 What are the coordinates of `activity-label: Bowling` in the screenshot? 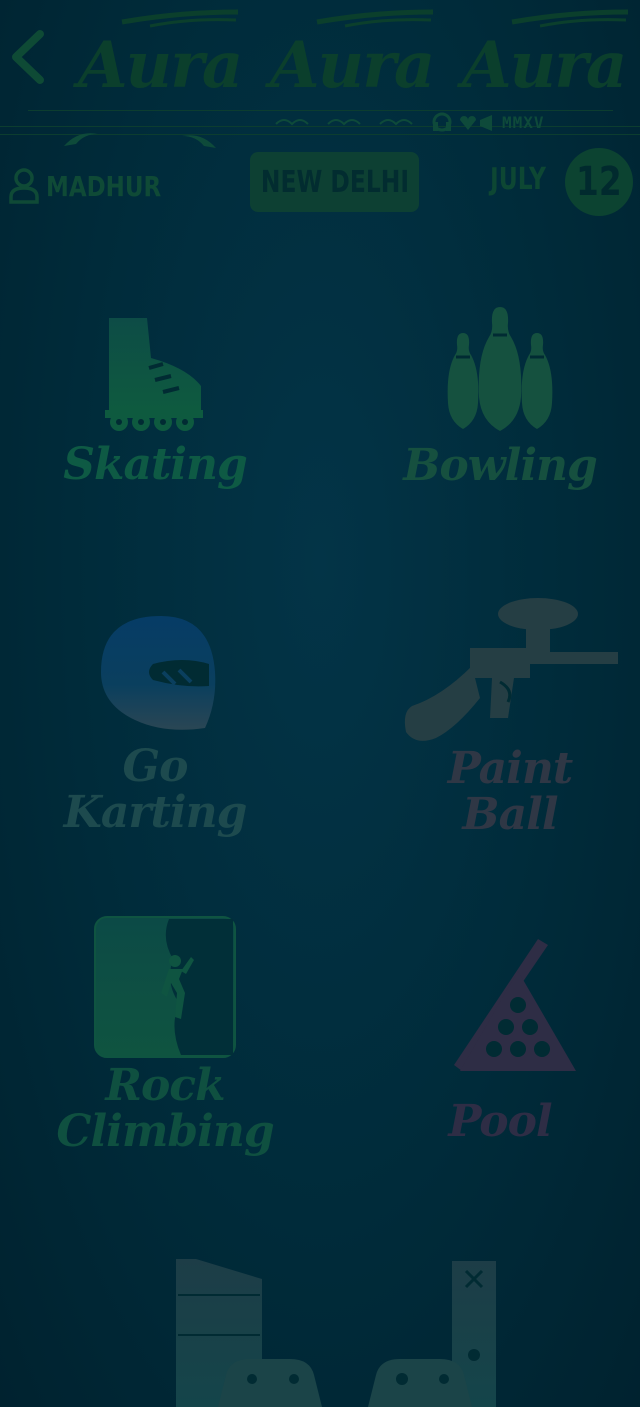 It's located at (500, 465).